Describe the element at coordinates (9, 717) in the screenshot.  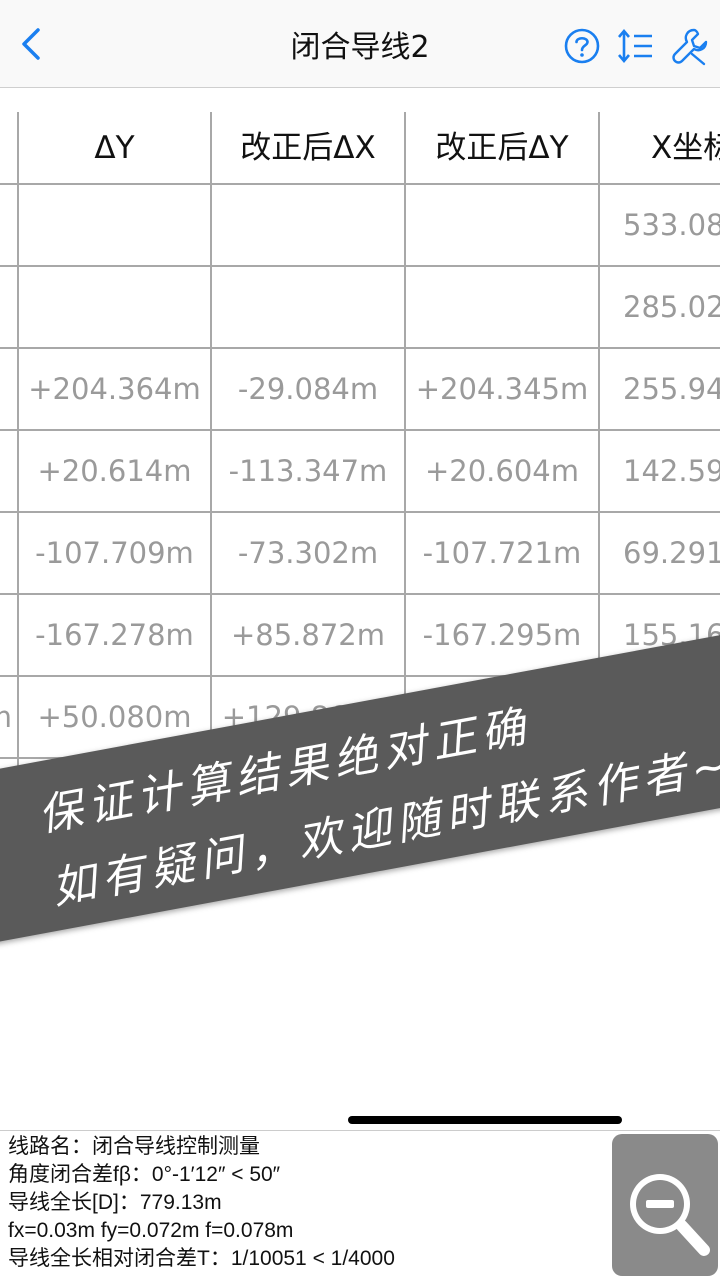
I see `cell-partial: m` at that location.